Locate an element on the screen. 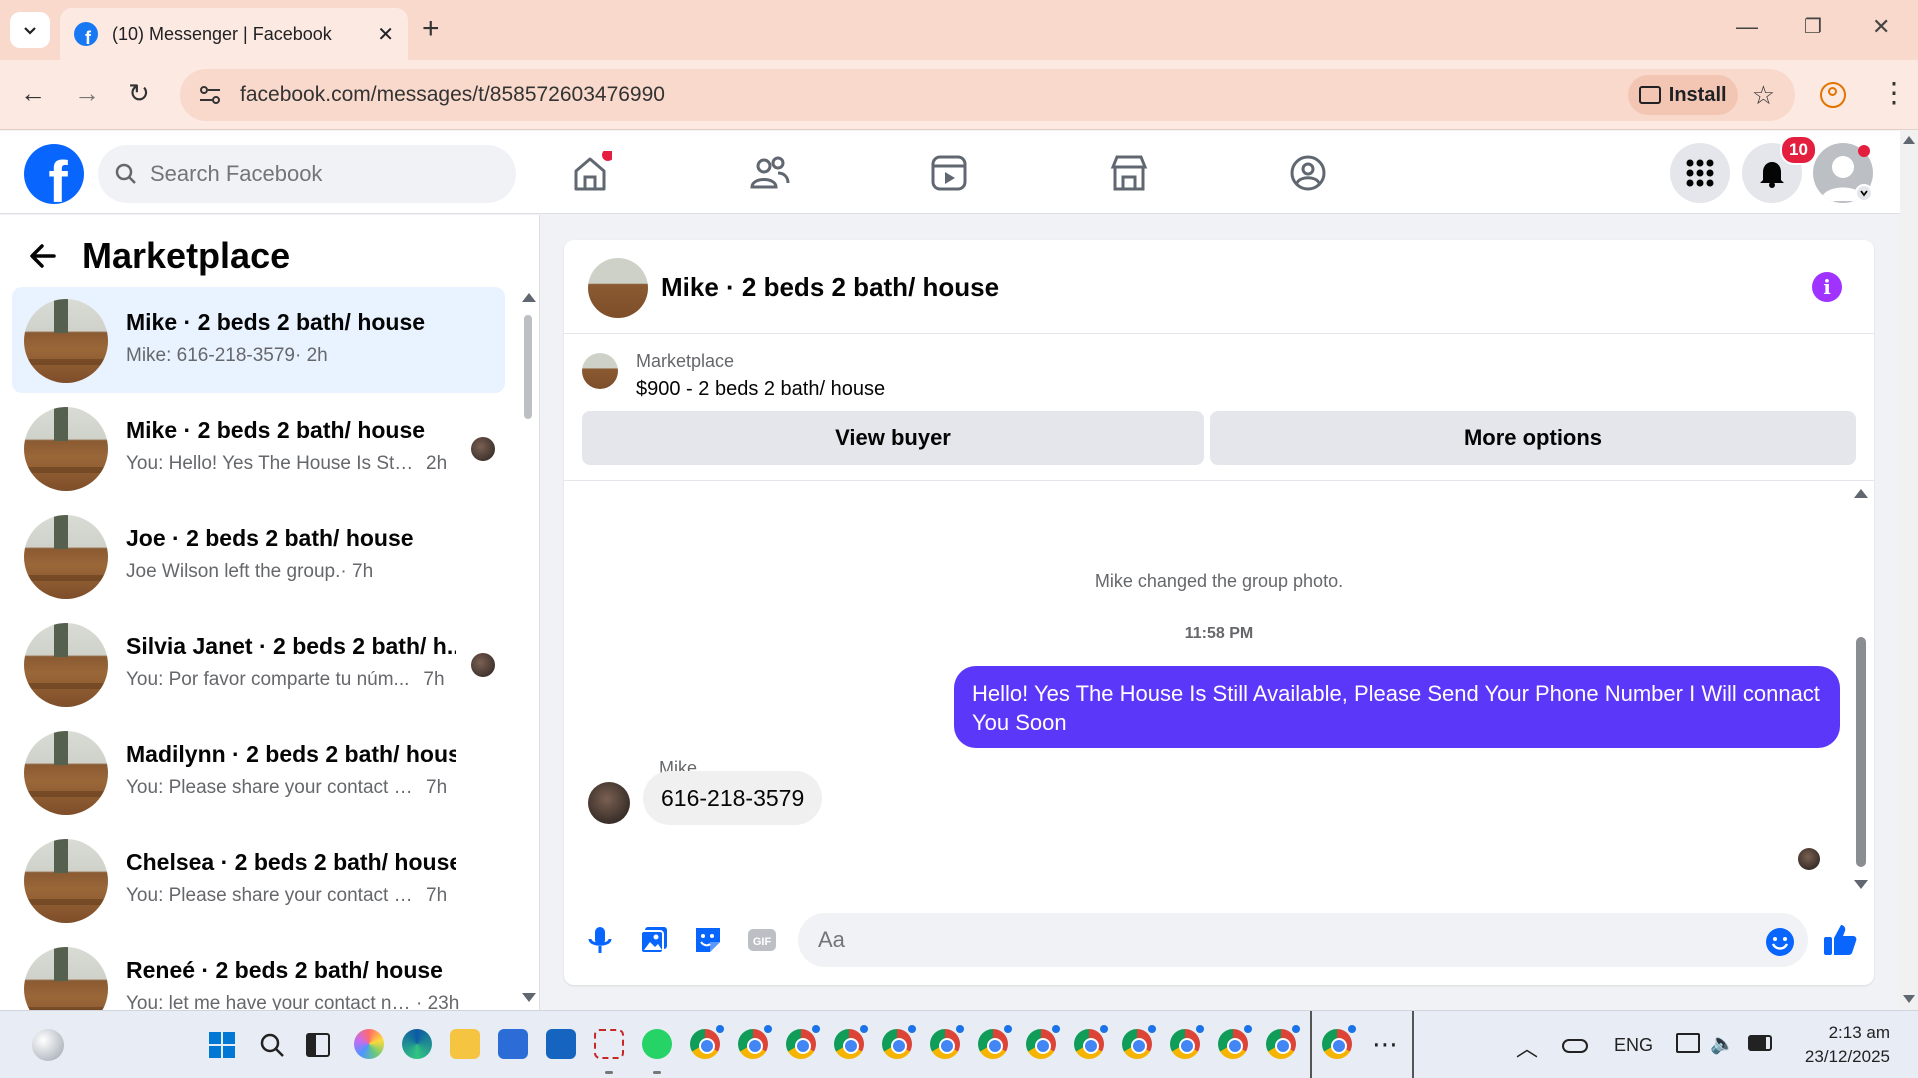  sidebar-scroll-down-icon is located at coordinates (529, 997).